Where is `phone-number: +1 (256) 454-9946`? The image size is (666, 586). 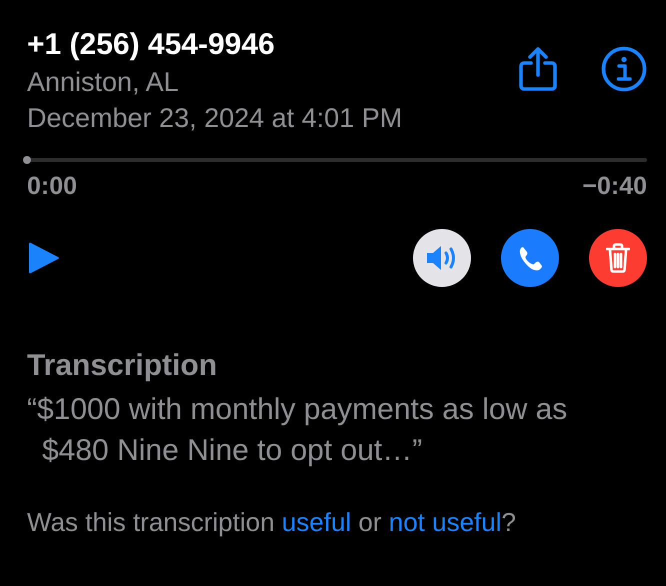
phone-number: +1 (256) 454-9946 is located at coordinates (151, 45).